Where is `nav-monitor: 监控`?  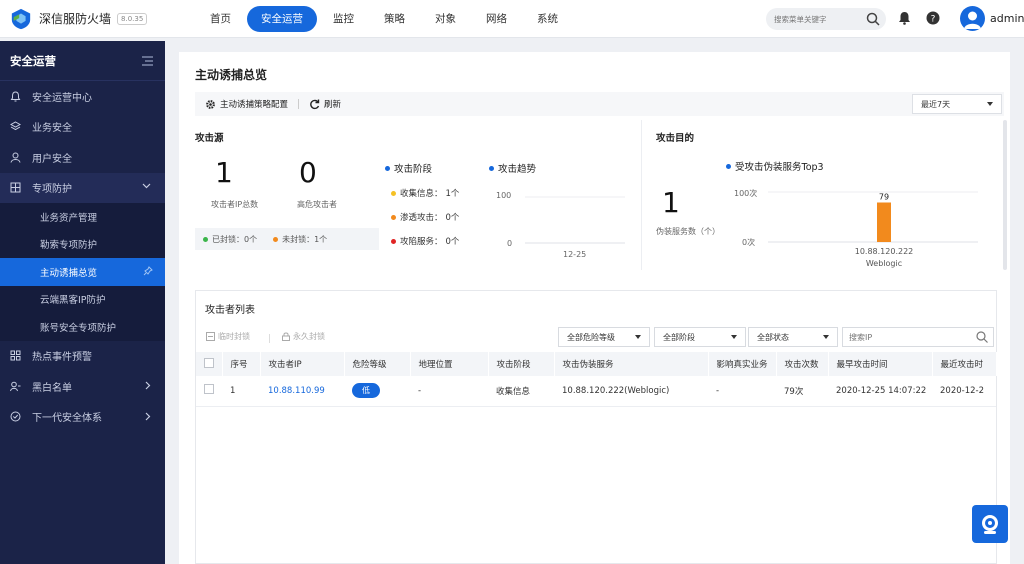 nav-monitor: 监控 is located at coordinates (343, 19).